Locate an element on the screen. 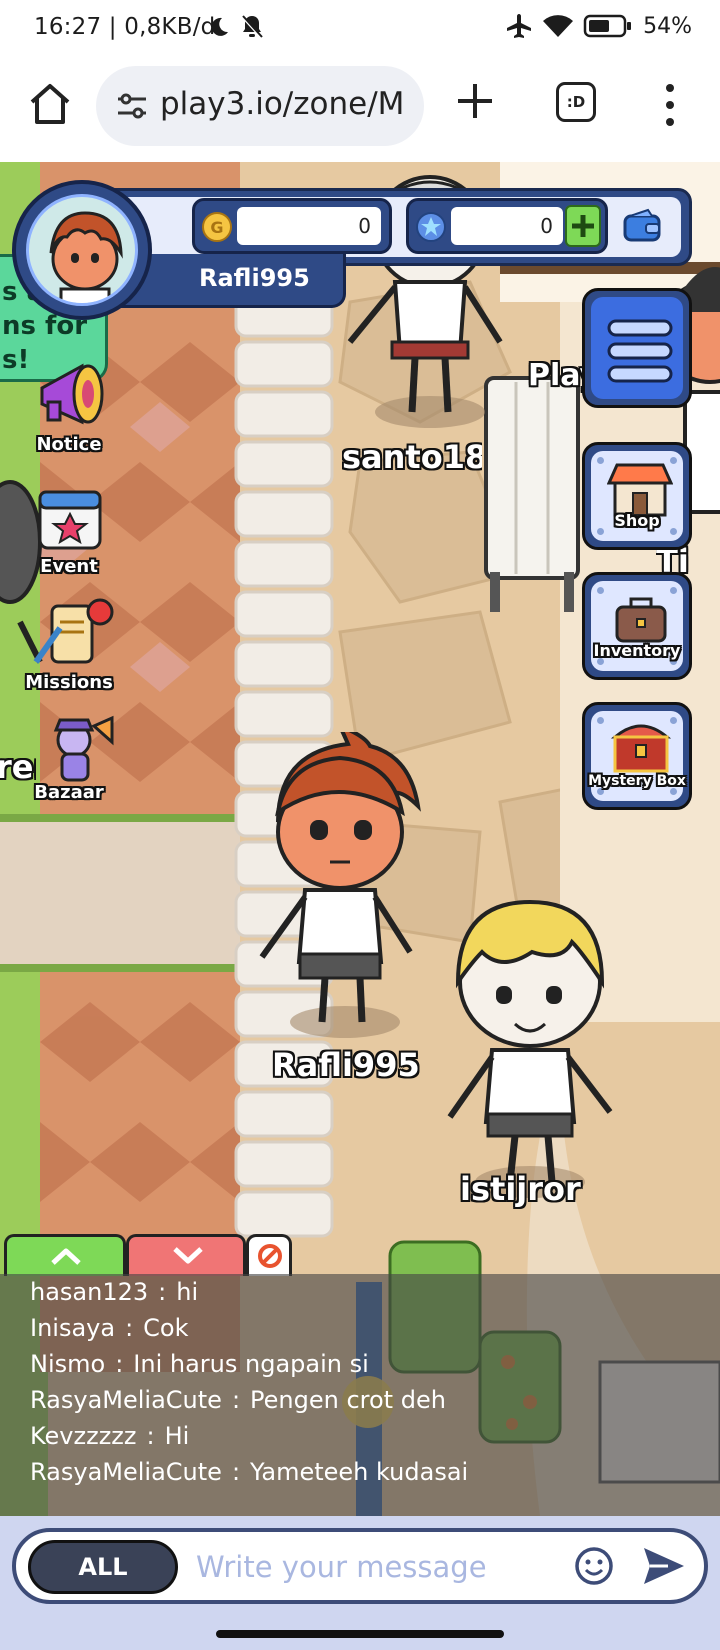 The width and height of the screenshot is (720, 1650). add-gems-button is located at coordinates (583, 226).